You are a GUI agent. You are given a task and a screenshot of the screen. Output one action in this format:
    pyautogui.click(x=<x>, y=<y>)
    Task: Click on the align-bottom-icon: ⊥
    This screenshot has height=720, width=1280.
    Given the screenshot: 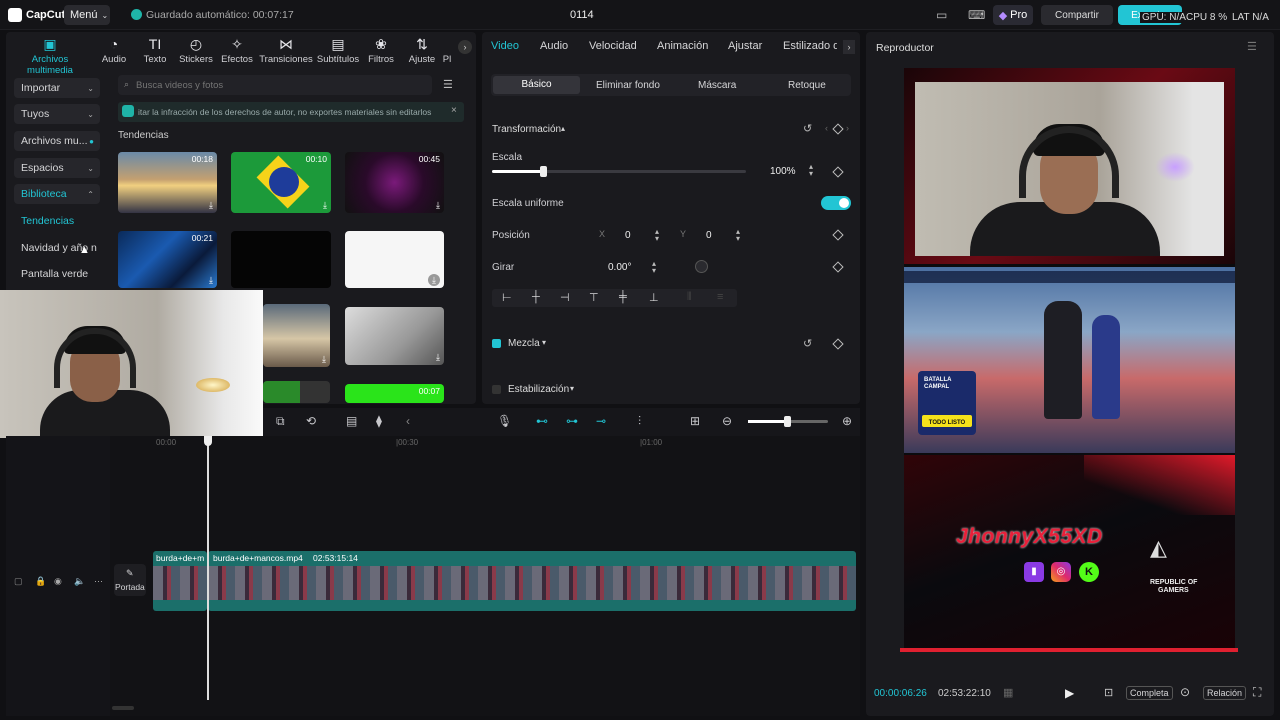 What is the action you would take?
    pyautogui.click(x=654, y=297)
    